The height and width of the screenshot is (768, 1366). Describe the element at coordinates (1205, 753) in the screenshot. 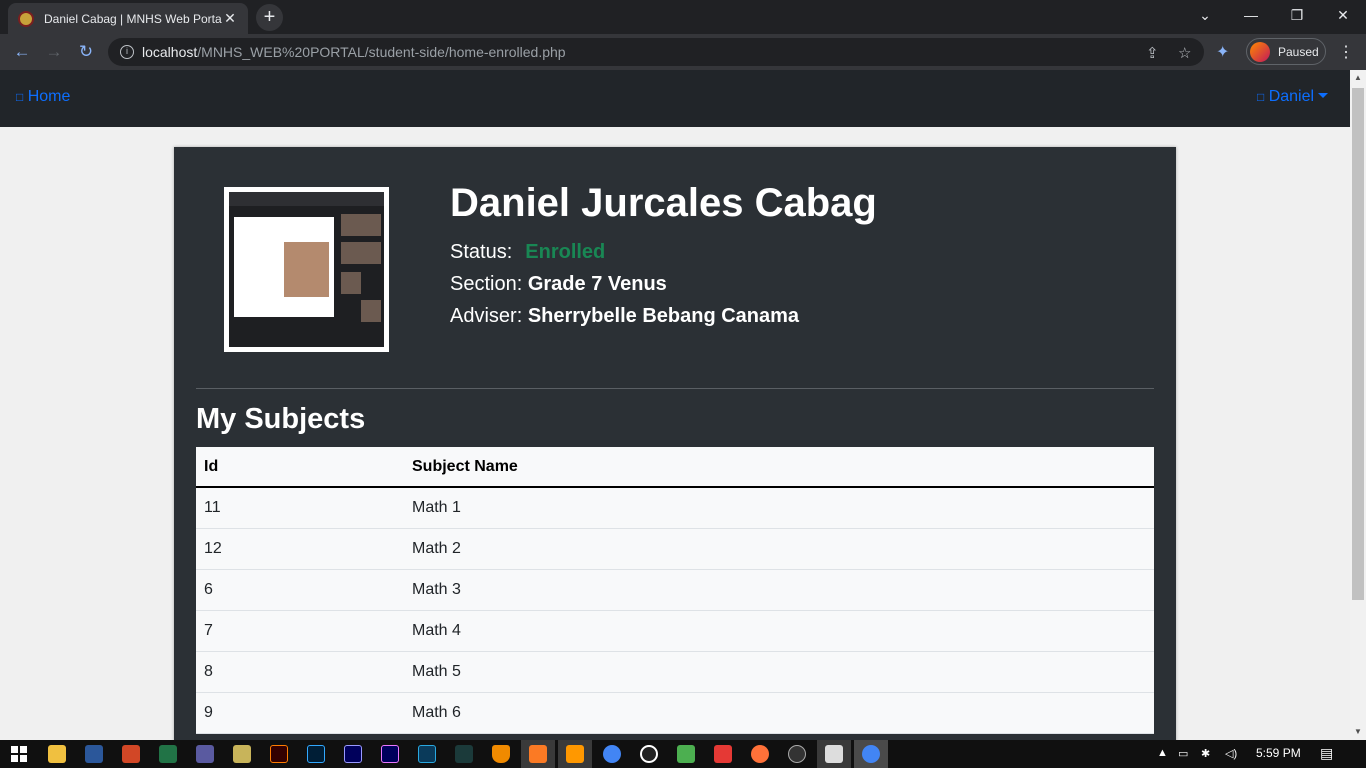

I see `wifi-icon: ✱` at that location.